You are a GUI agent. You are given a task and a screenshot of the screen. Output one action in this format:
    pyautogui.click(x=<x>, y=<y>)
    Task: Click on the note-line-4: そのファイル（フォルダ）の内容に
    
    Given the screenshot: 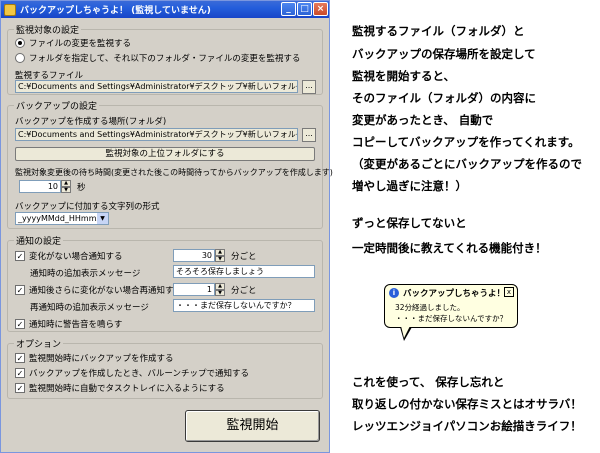 What is the action you would take?
    pyautogui.click(x=444, y=98)
    